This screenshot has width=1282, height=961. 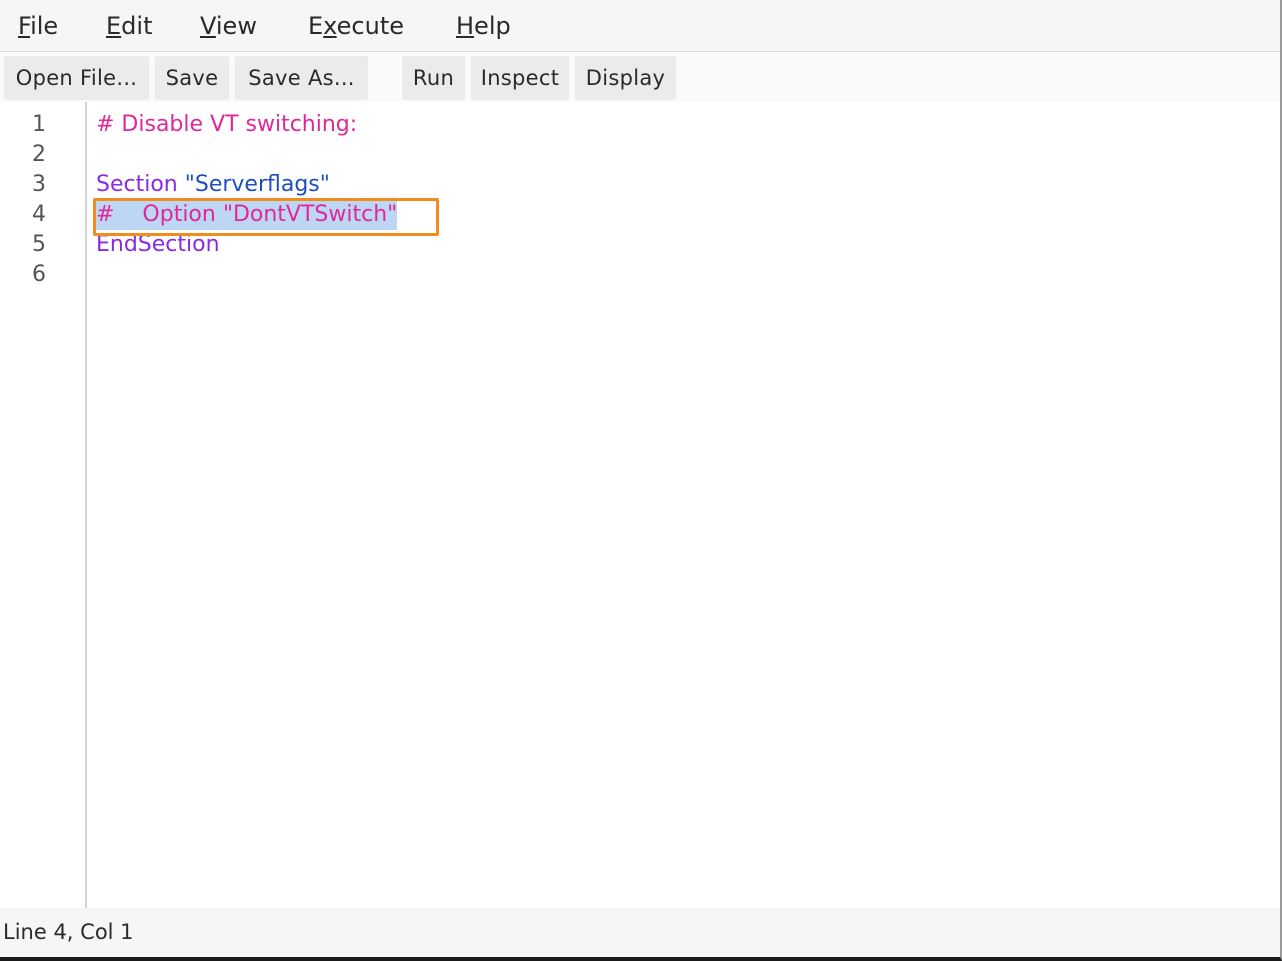 I want to click on menu-file: File, so click(x=38, y=26).